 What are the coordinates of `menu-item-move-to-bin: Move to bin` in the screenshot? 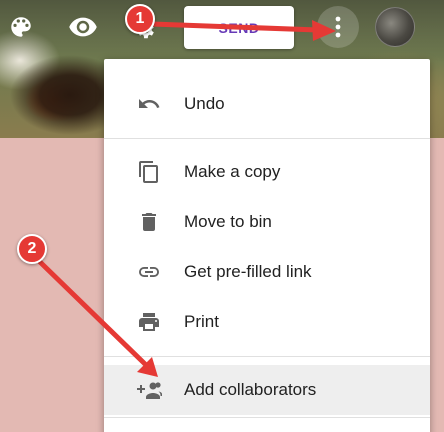 It's located at (267, 222).